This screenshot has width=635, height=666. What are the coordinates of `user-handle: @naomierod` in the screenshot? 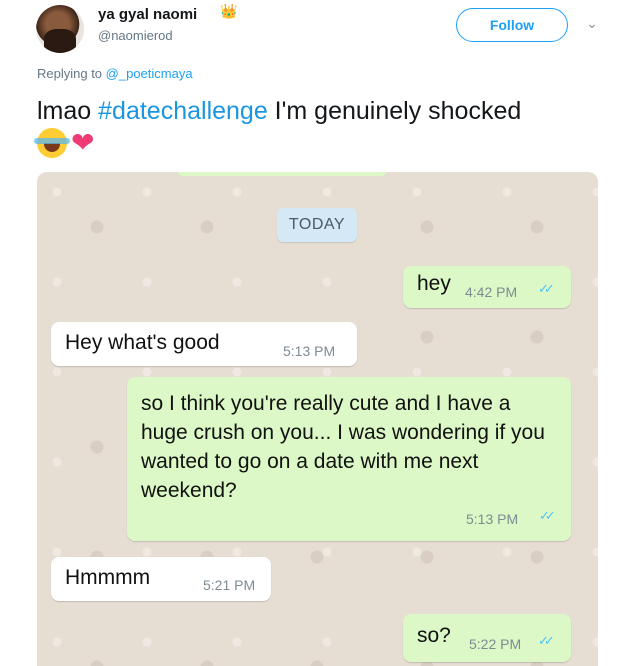 It's located at (135, 35).